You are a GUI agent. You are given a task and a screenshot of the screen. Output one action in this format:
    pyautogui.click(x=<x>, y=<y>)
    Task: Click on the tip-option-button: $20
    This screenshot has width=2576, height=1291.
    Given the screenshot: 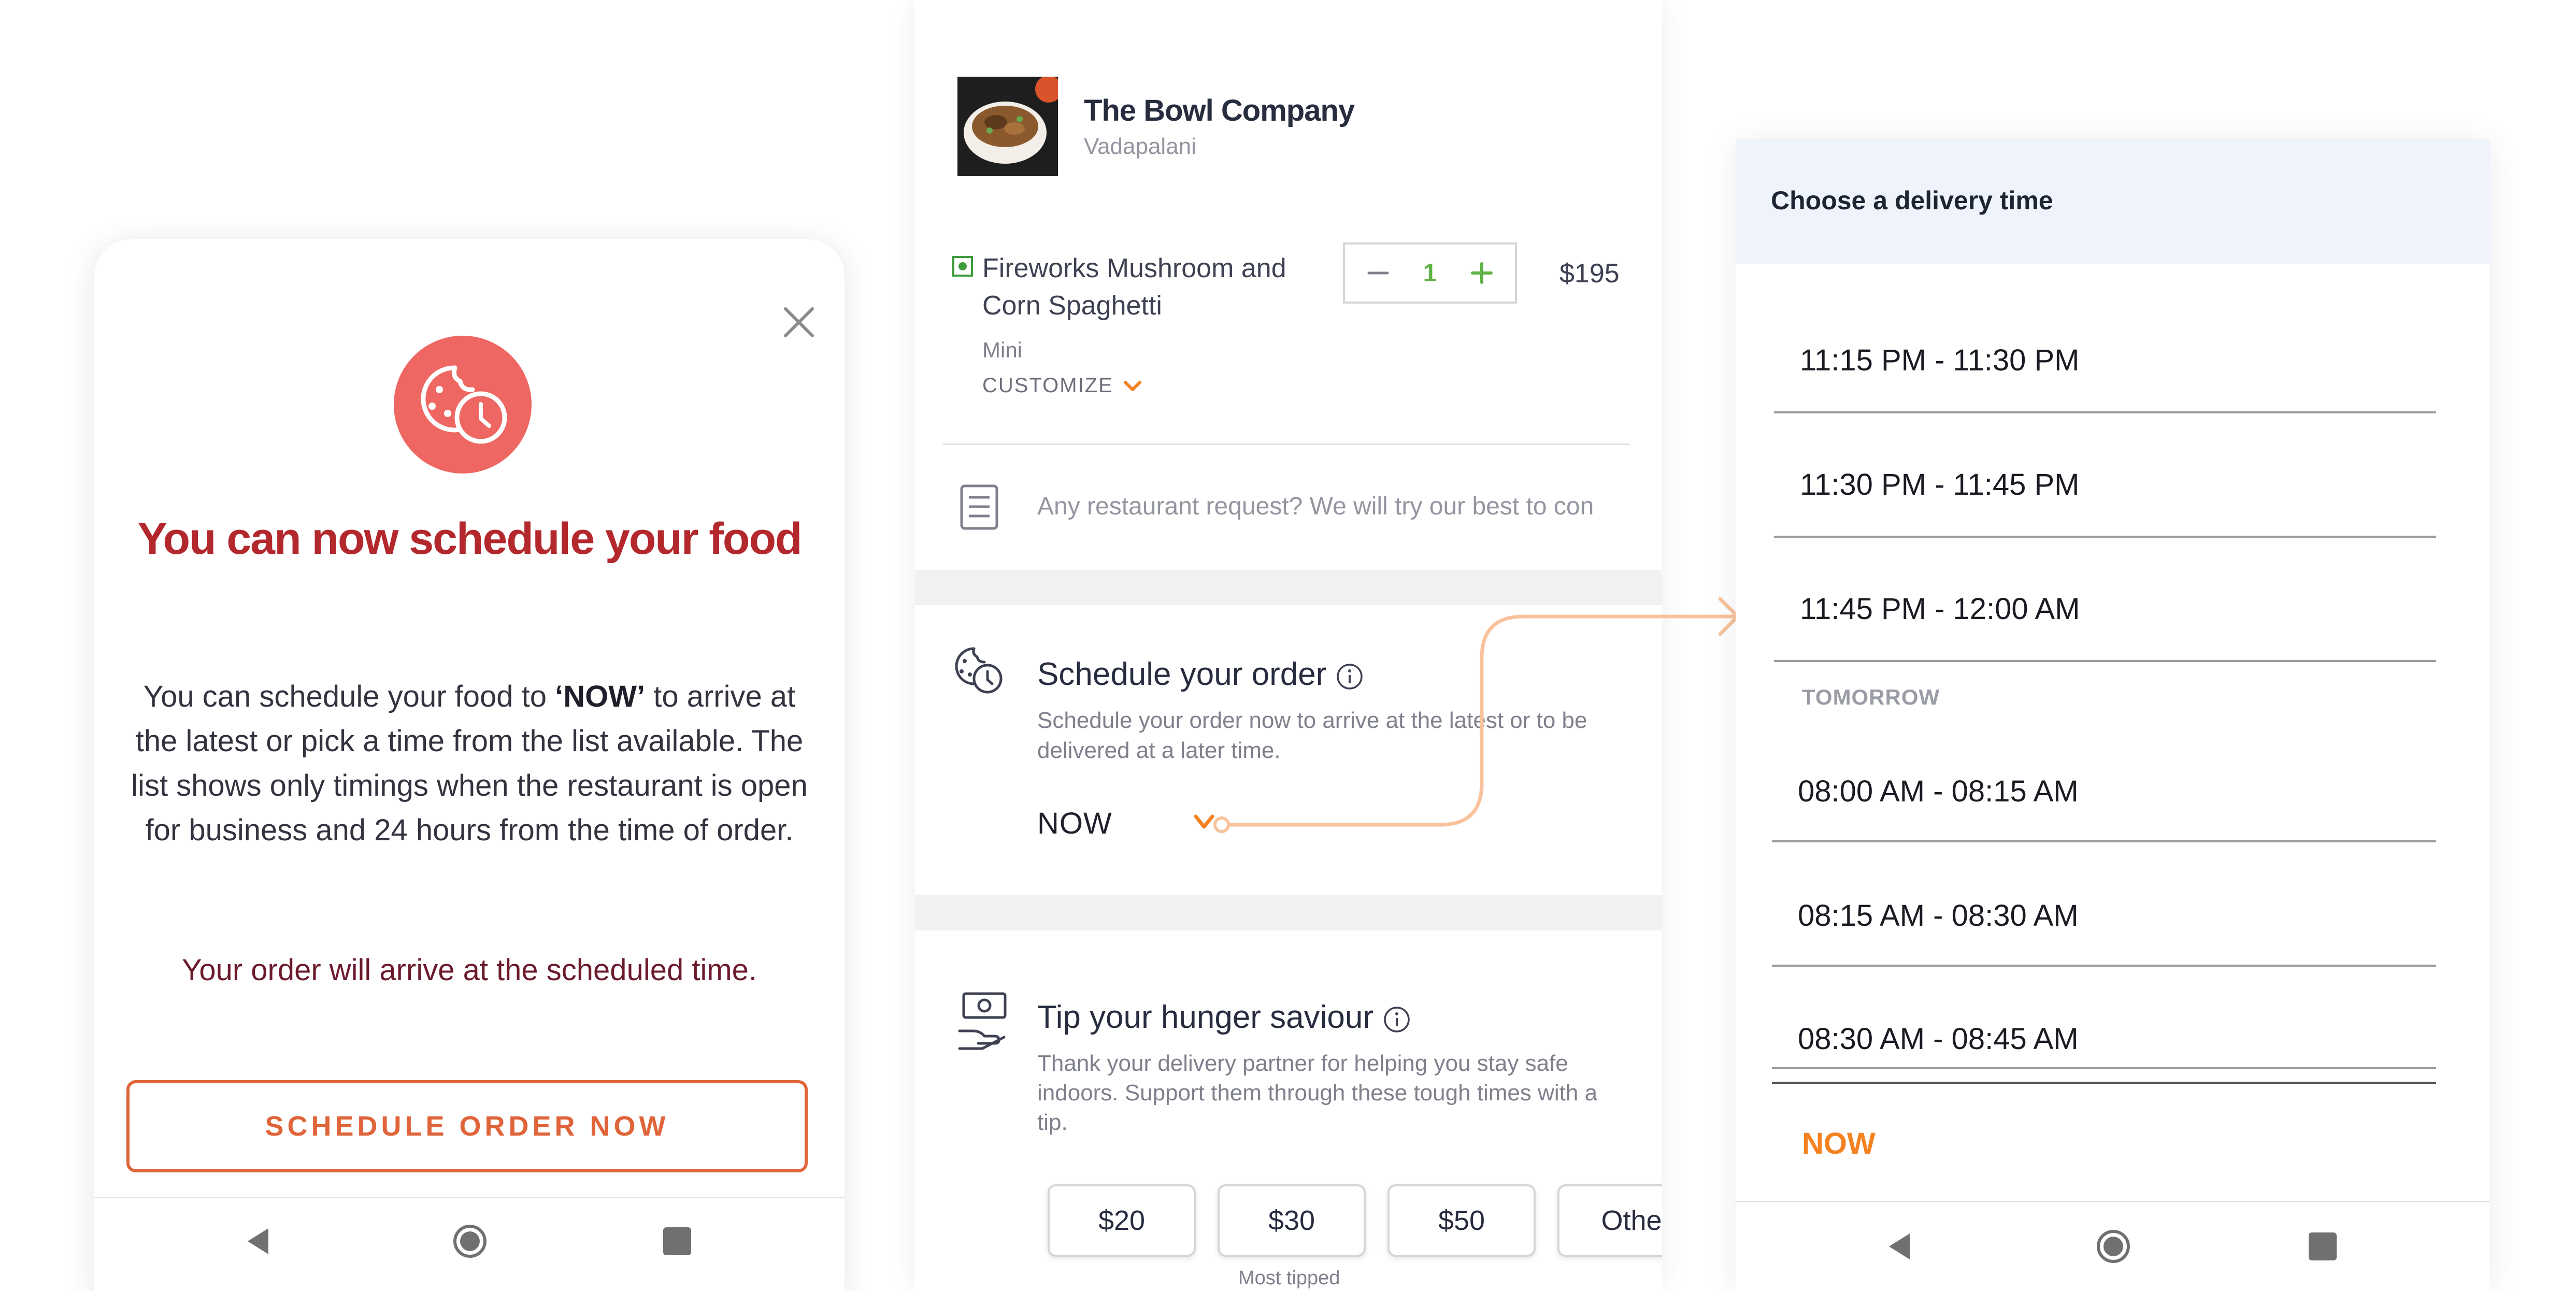 What is the action you would take?
    pyautogui.click(x=1122, y=1221)
    